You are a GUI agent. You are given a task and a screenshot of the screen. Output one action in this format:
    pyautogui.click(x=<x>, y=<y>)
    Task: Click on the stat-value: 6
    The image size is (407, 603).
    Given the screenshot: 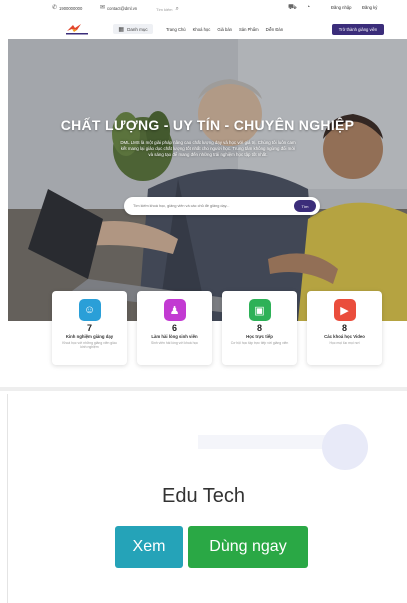 What is the action you would take?
    pyautogui.click(x=174, y=328)
    